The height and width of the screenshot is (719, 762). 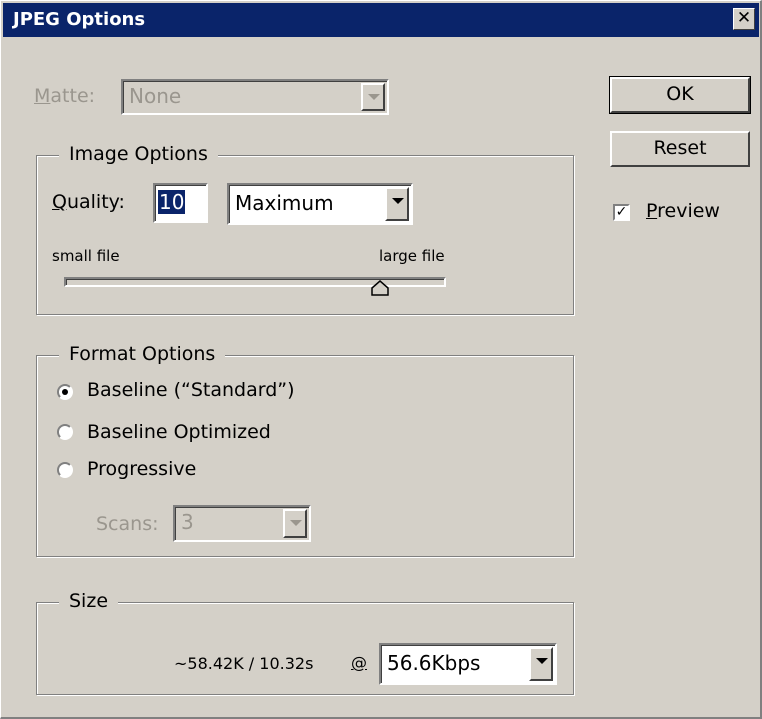 What do you see at coordinates (295, 523) in the screenshot?
I see `scans-dropdown-arrow-icon` at bounding box center [295, 523].